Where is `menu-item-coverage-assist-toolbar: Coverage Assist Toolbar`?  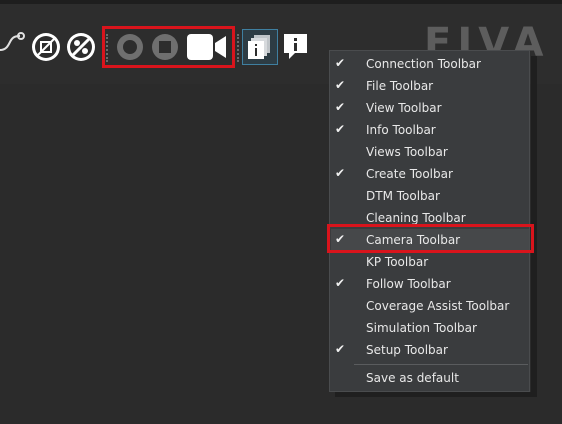 menu-item-coverage-assist-toolbar: Coverage Assist Toolbar is located at coordinates (430, 306).